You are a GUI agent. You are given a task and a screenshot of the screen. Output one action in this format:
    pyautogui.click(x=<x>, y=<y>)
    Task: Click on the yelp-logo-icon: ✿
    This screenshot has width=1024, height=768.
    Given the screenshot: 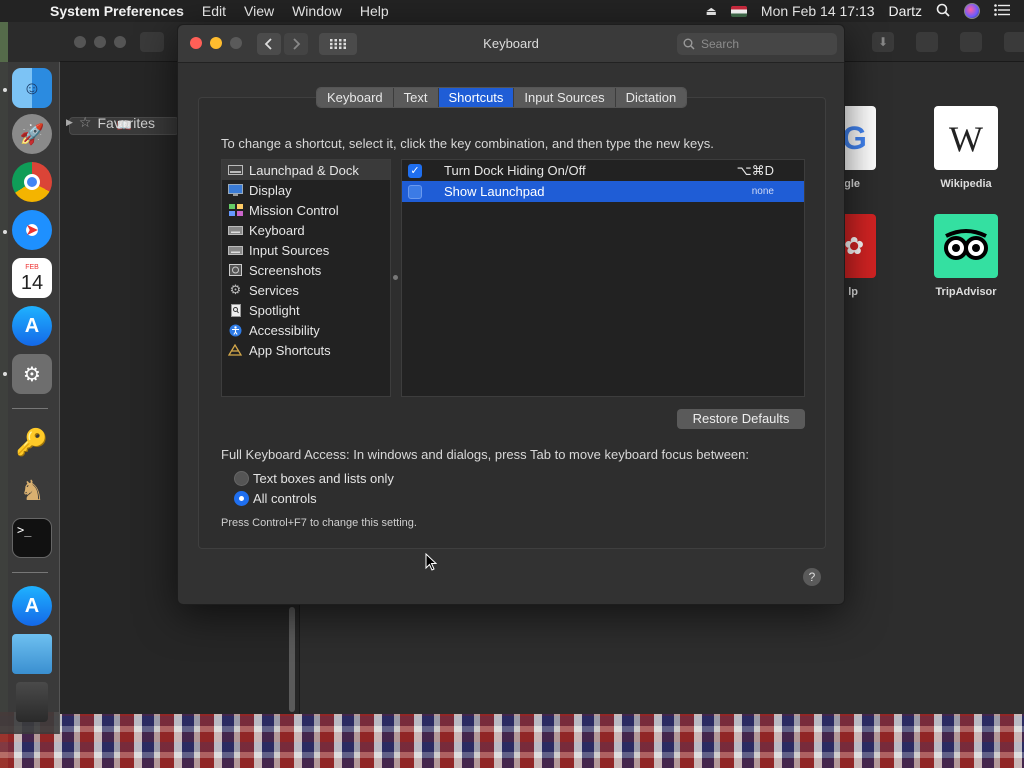 What is the action you would take?
    pyautogui.click(x=854, y=246)
    